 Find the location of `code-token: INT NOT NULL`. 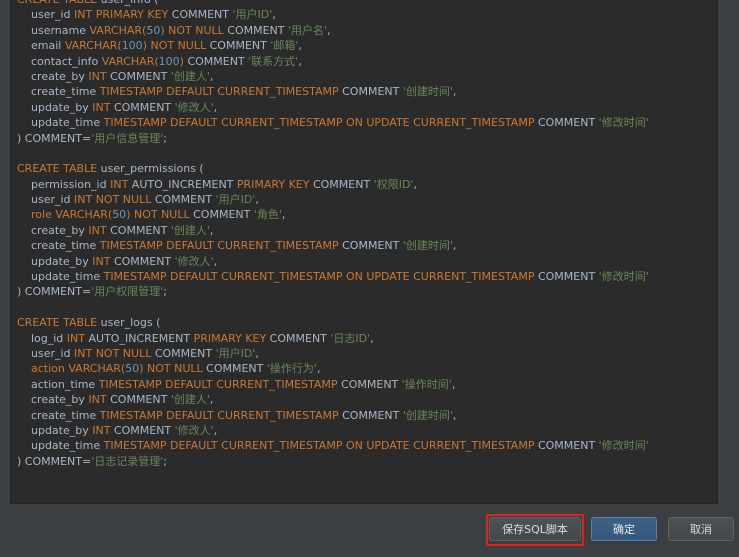

code-token: INT NOT NULL is located at coordinates (114, 353).